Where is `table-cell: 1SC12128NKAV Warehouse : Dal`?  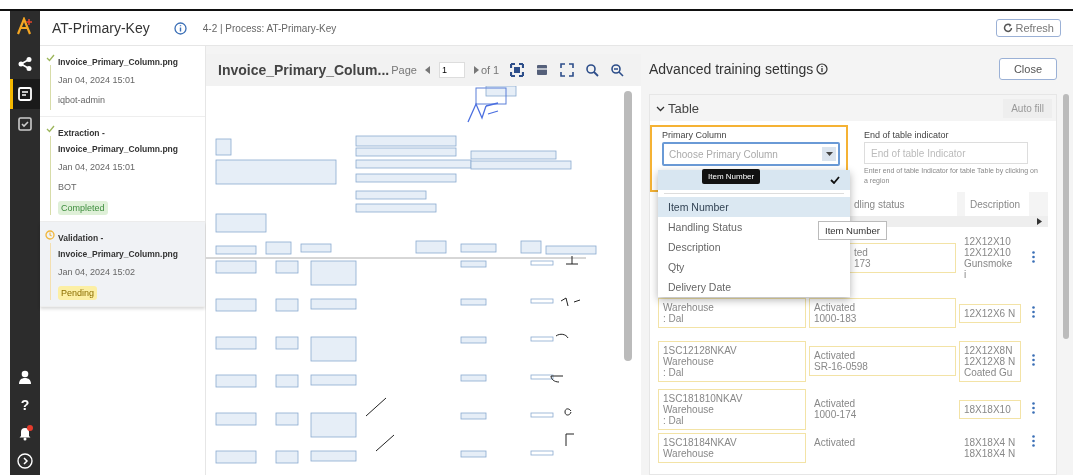
table-cell: 1SC12128NKAV Warehouse : Dal is located at coordinates (732, 361).